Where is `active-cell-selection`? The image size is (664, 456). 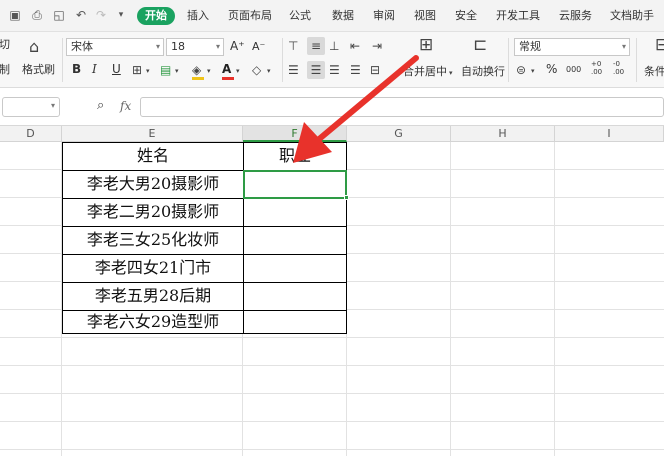 active-cell-selection is located at coordinates (295, 184).